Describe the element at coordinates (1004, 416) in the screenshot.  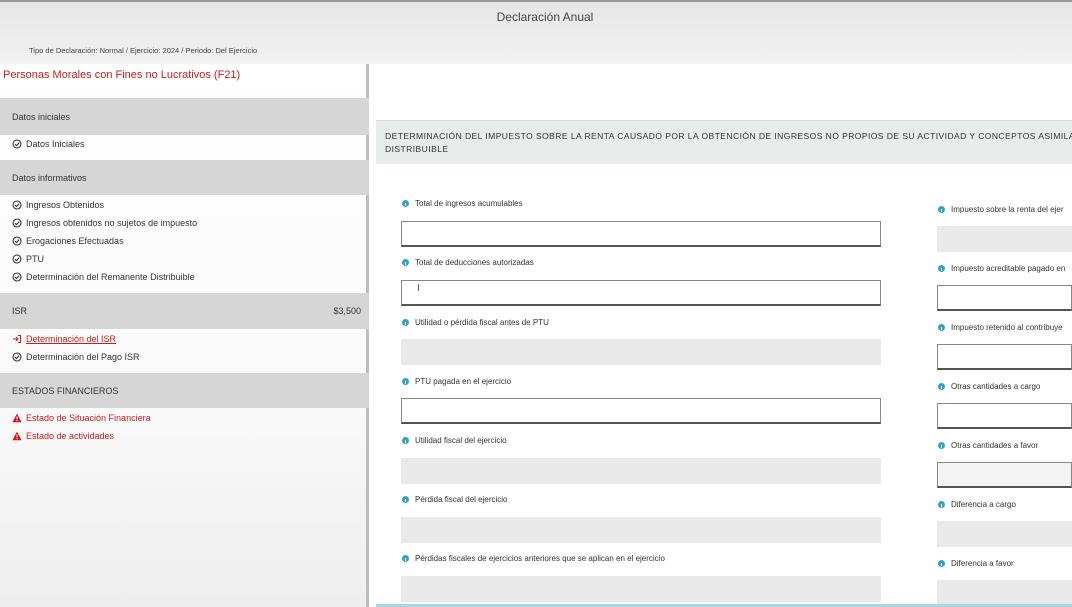
I see `otras-a-cargo-input` at that location.